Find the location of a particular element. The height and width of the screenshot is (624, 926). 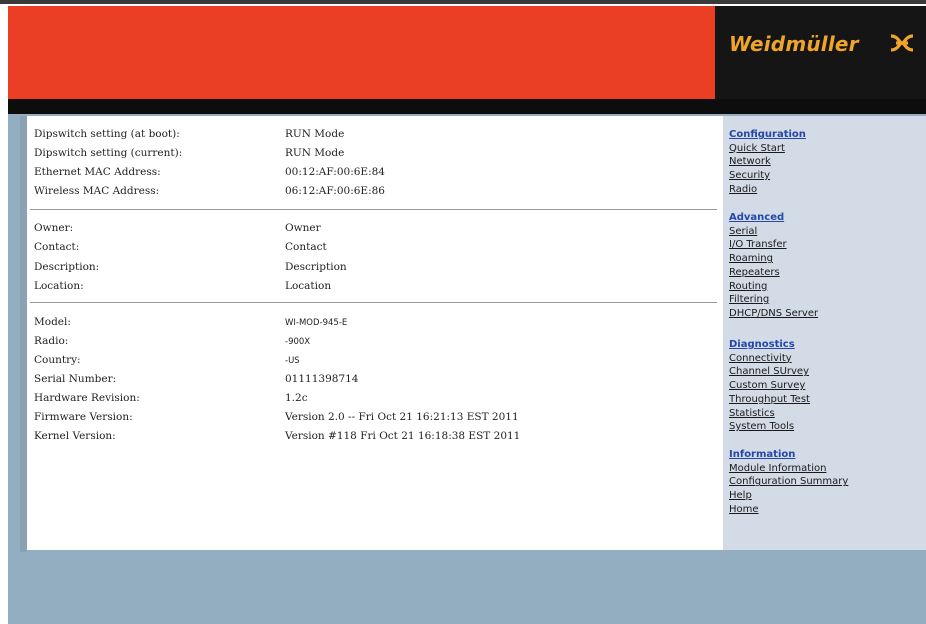

info-label: Radio: is located at coordinates (51, 341).